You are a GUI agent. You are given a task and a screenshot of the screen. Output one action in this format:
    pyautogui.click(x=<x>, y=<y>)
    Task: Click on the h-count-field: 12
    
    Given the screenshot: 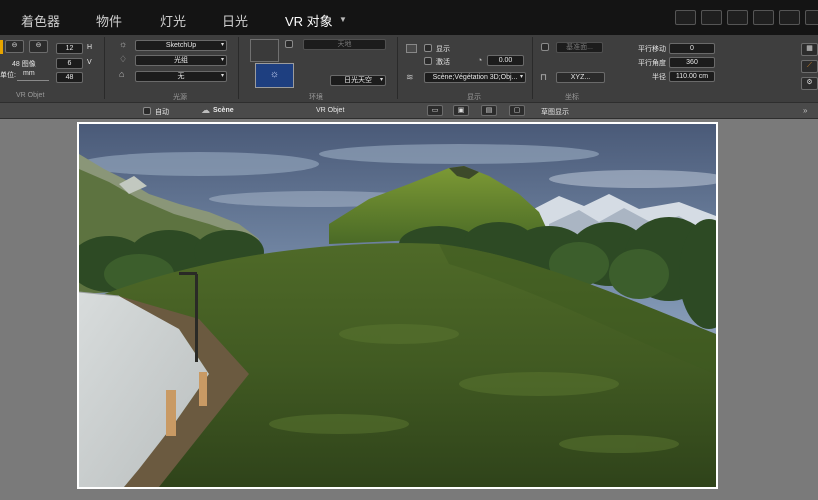 What is the action you would take?
    pyautogui.click(x=69, y=48)
    